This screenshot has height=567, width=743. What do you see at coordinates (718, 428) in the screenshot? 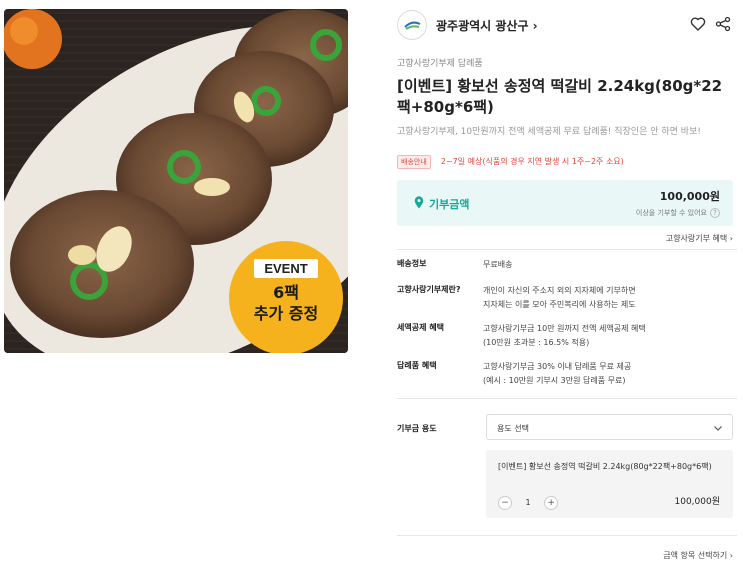
I see `chevron-down-icon` at bounding box center [718, 428].